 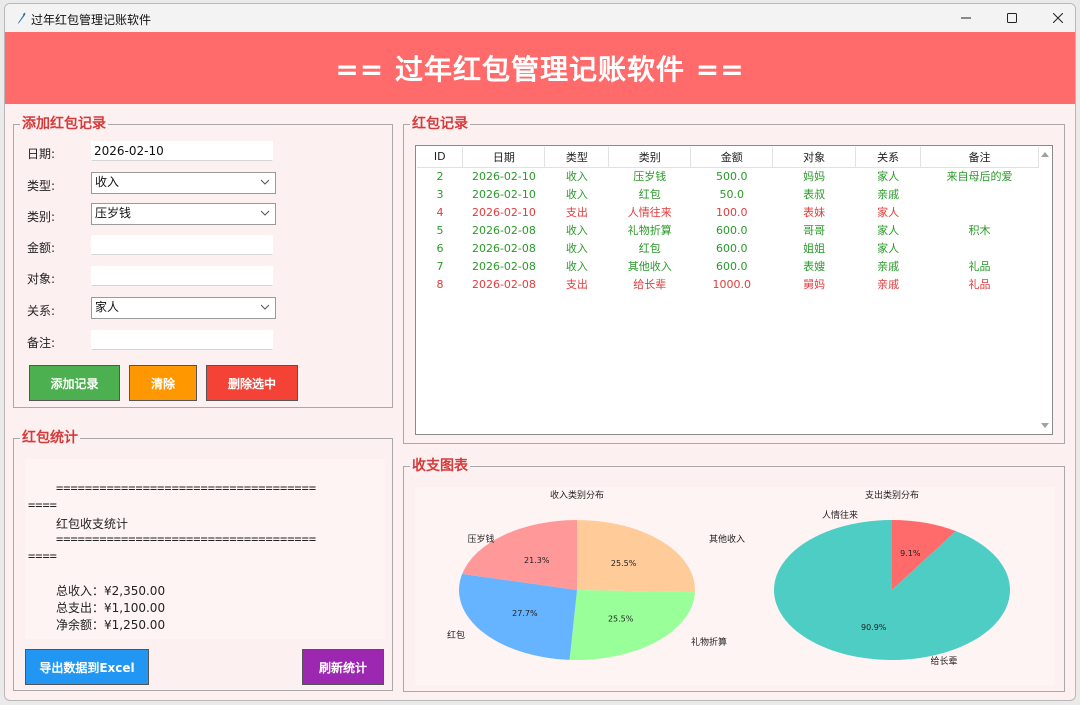 What do you see at coordinates (814, 157) in the screenshot?
I see `column-header-target: 对象` at bounding box center [814, 157].